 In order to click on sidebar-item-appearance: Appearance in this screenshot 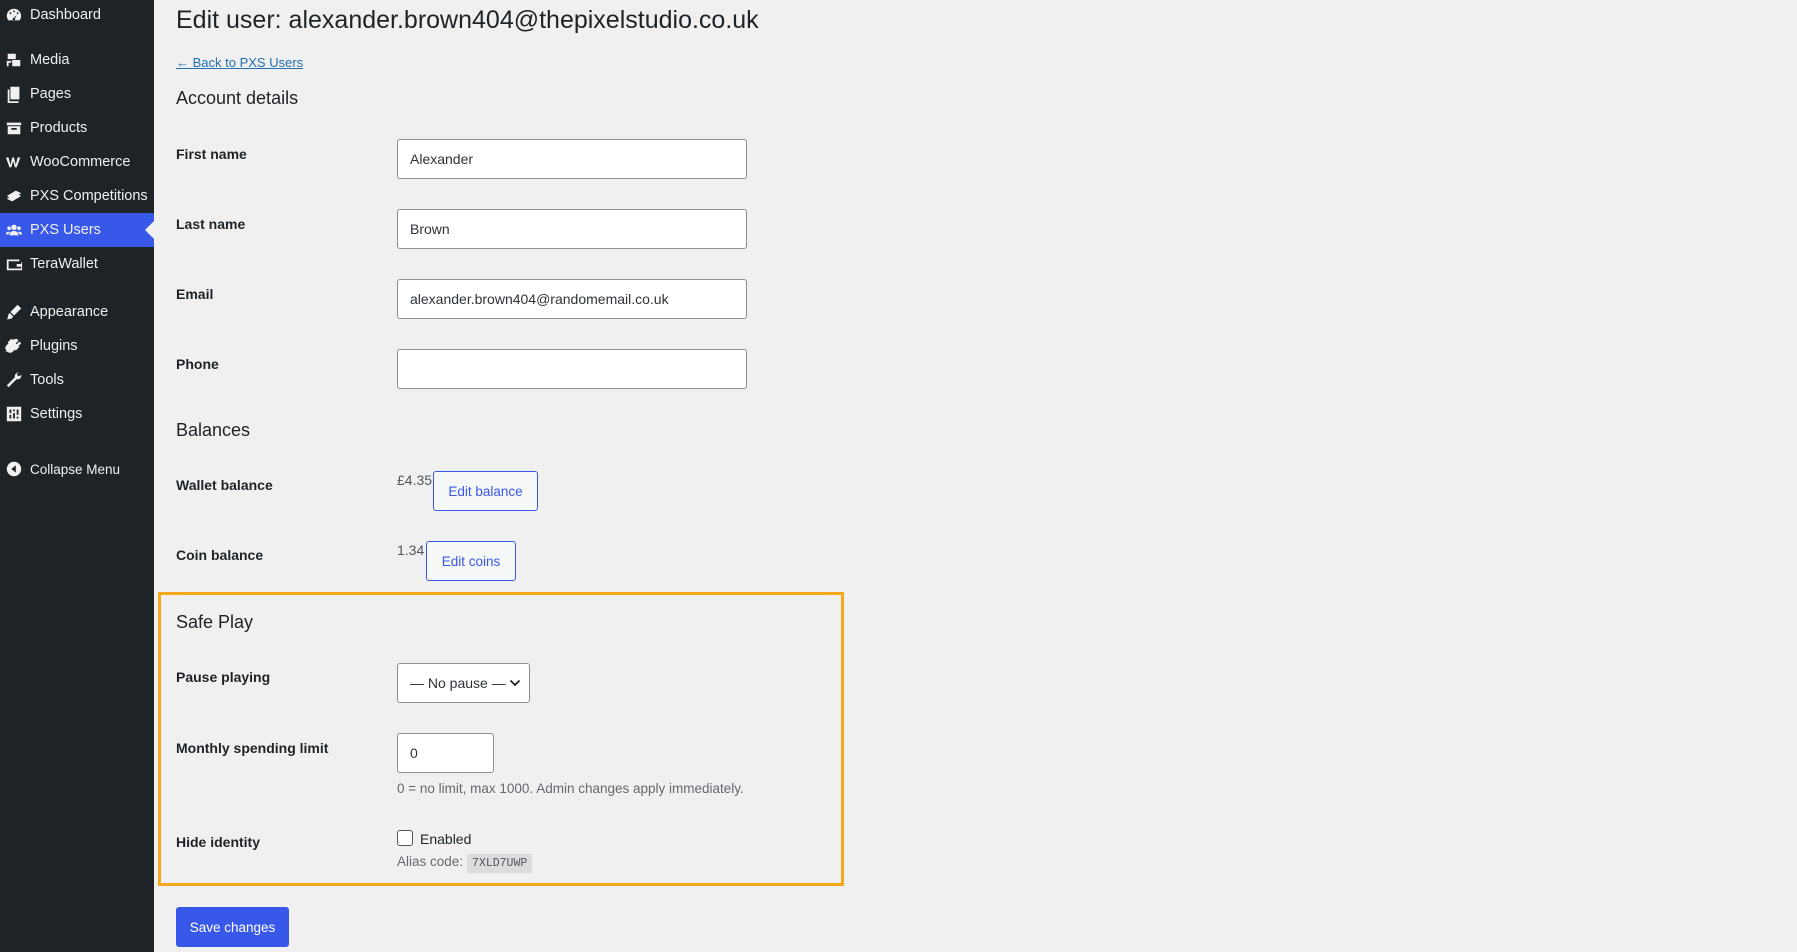, I will do `click(77, 312)`.